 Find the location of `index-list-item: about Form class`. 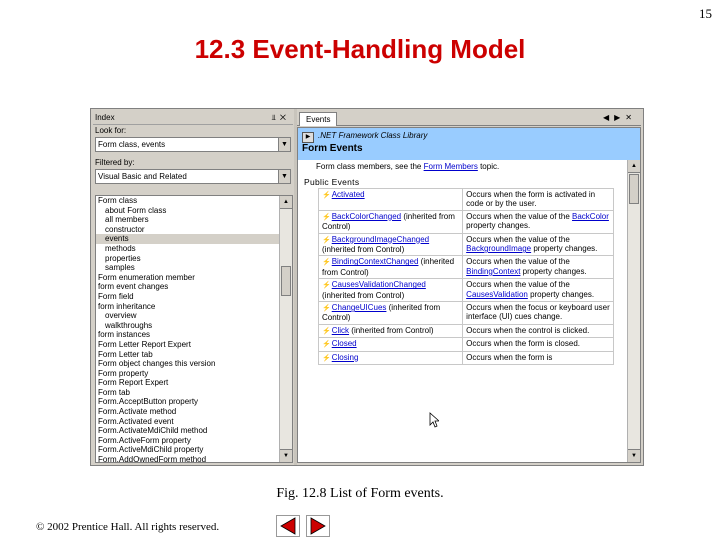

index-list-item: about Form class is located at coordinates (188, 211).